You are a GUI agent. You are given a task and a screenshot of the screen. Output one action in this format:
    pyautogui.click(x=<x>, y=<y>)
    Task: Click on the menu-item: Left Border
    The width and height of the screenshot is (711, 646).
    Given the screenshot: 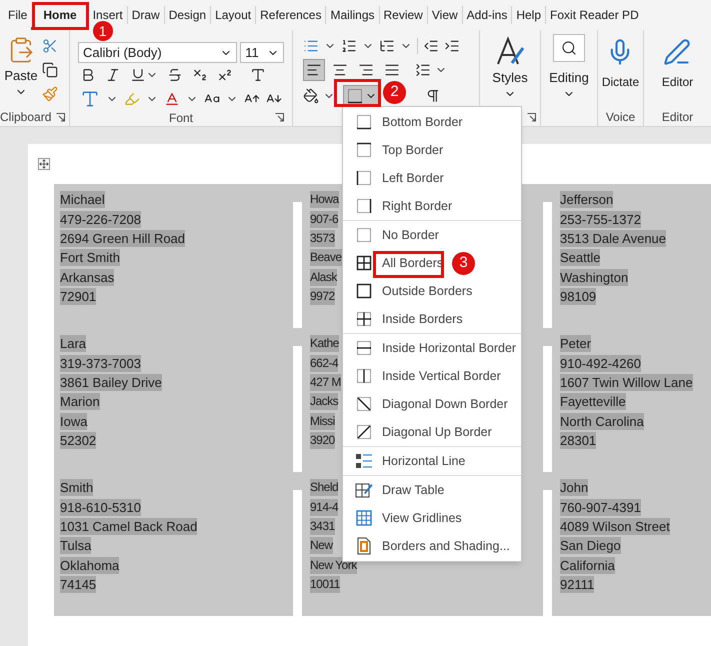 What is the action you would take?
    pyautogui.click(x=432, y=178)
    